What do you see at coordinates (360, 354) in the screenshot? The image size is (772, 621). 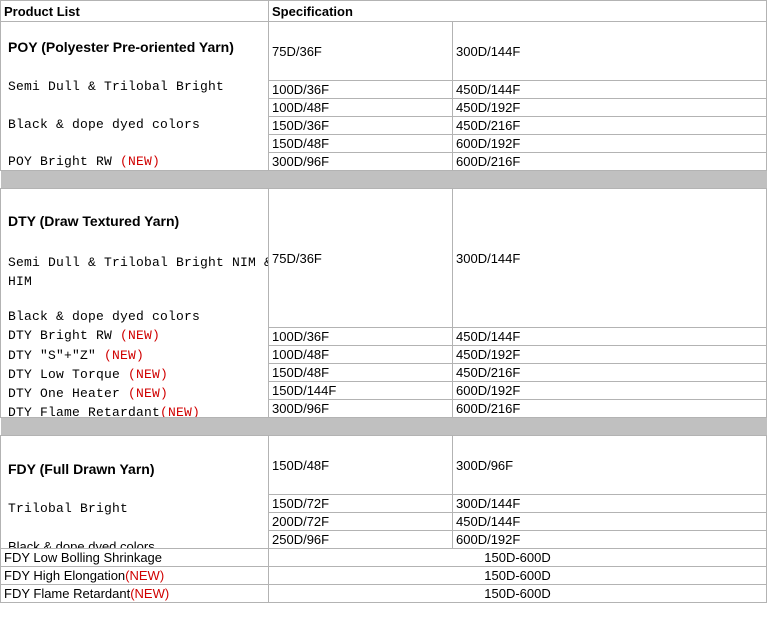 I see `dty-spec-left-3: 100D/48F` at bounding box center [360, 354].